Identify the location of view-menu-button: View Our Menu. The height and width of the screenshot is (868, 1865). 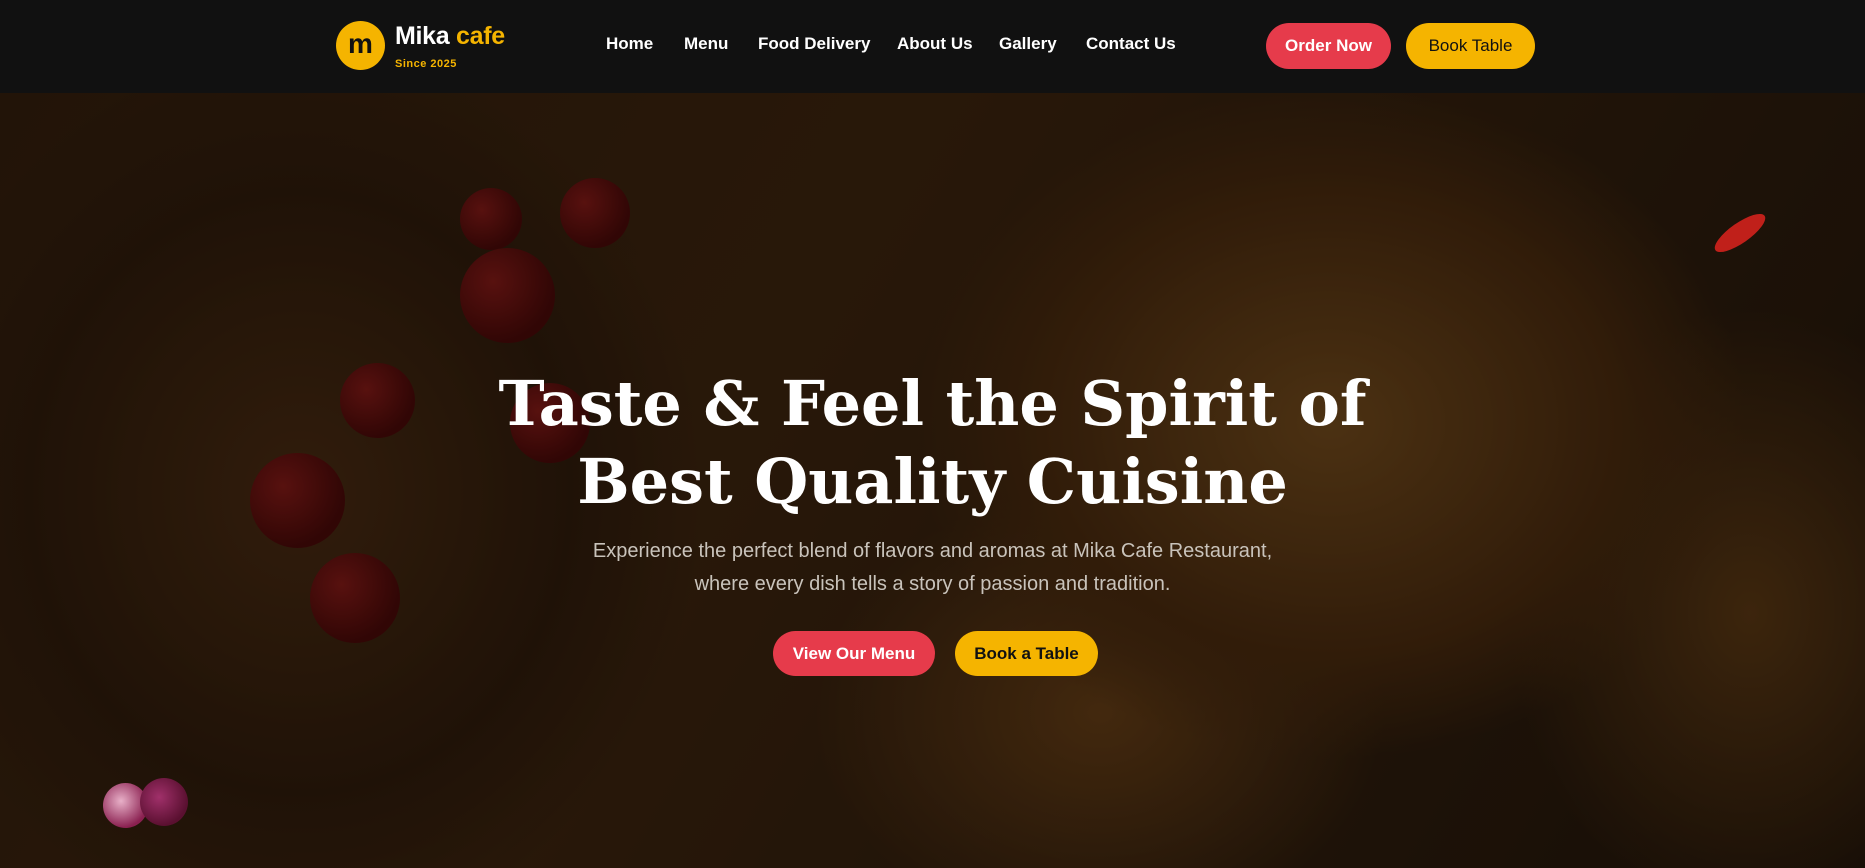
(854, 653).